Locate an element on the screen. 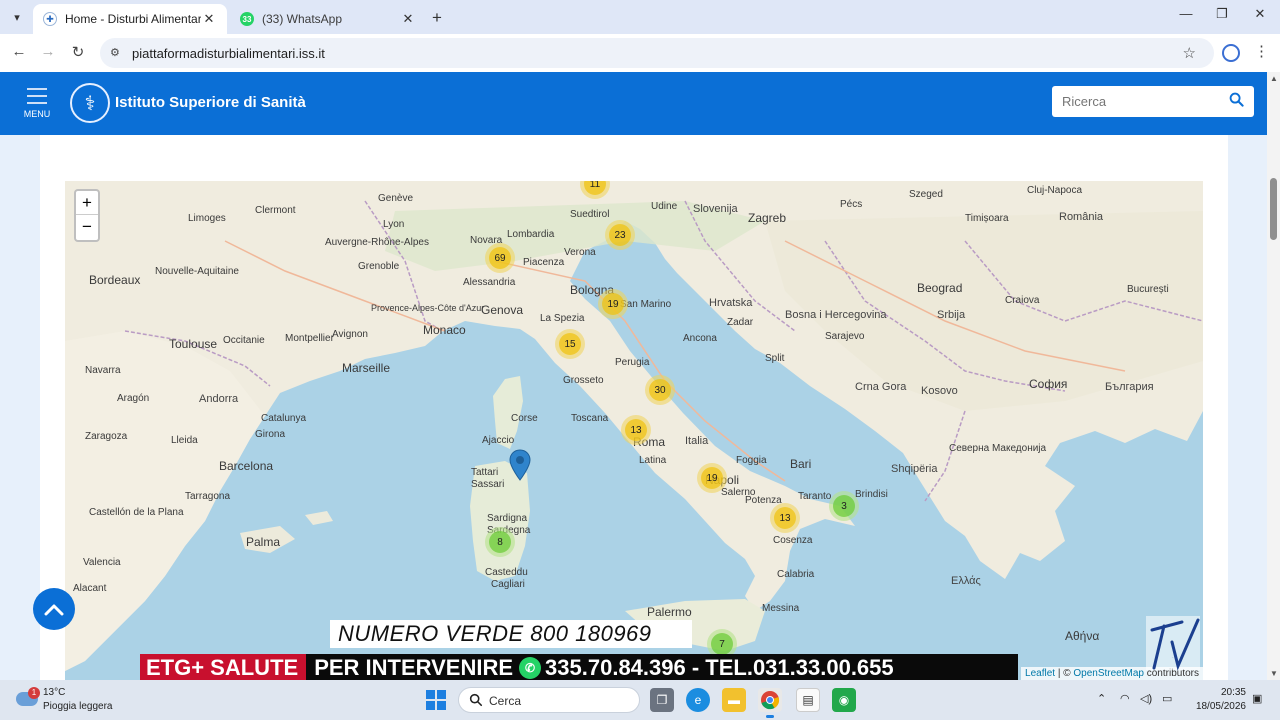  notepad-icon: ▤ is located at coordinates (808, 700).